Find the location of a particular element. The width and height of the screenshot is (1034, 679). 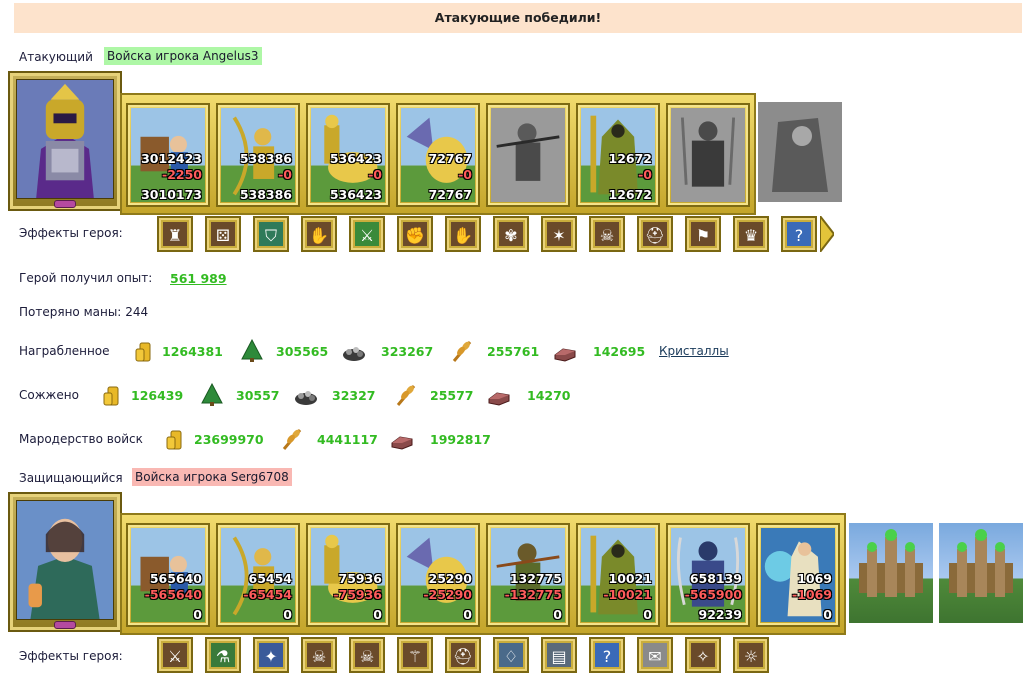

armor-icon: ▤ is located at coordinates (559, 655).